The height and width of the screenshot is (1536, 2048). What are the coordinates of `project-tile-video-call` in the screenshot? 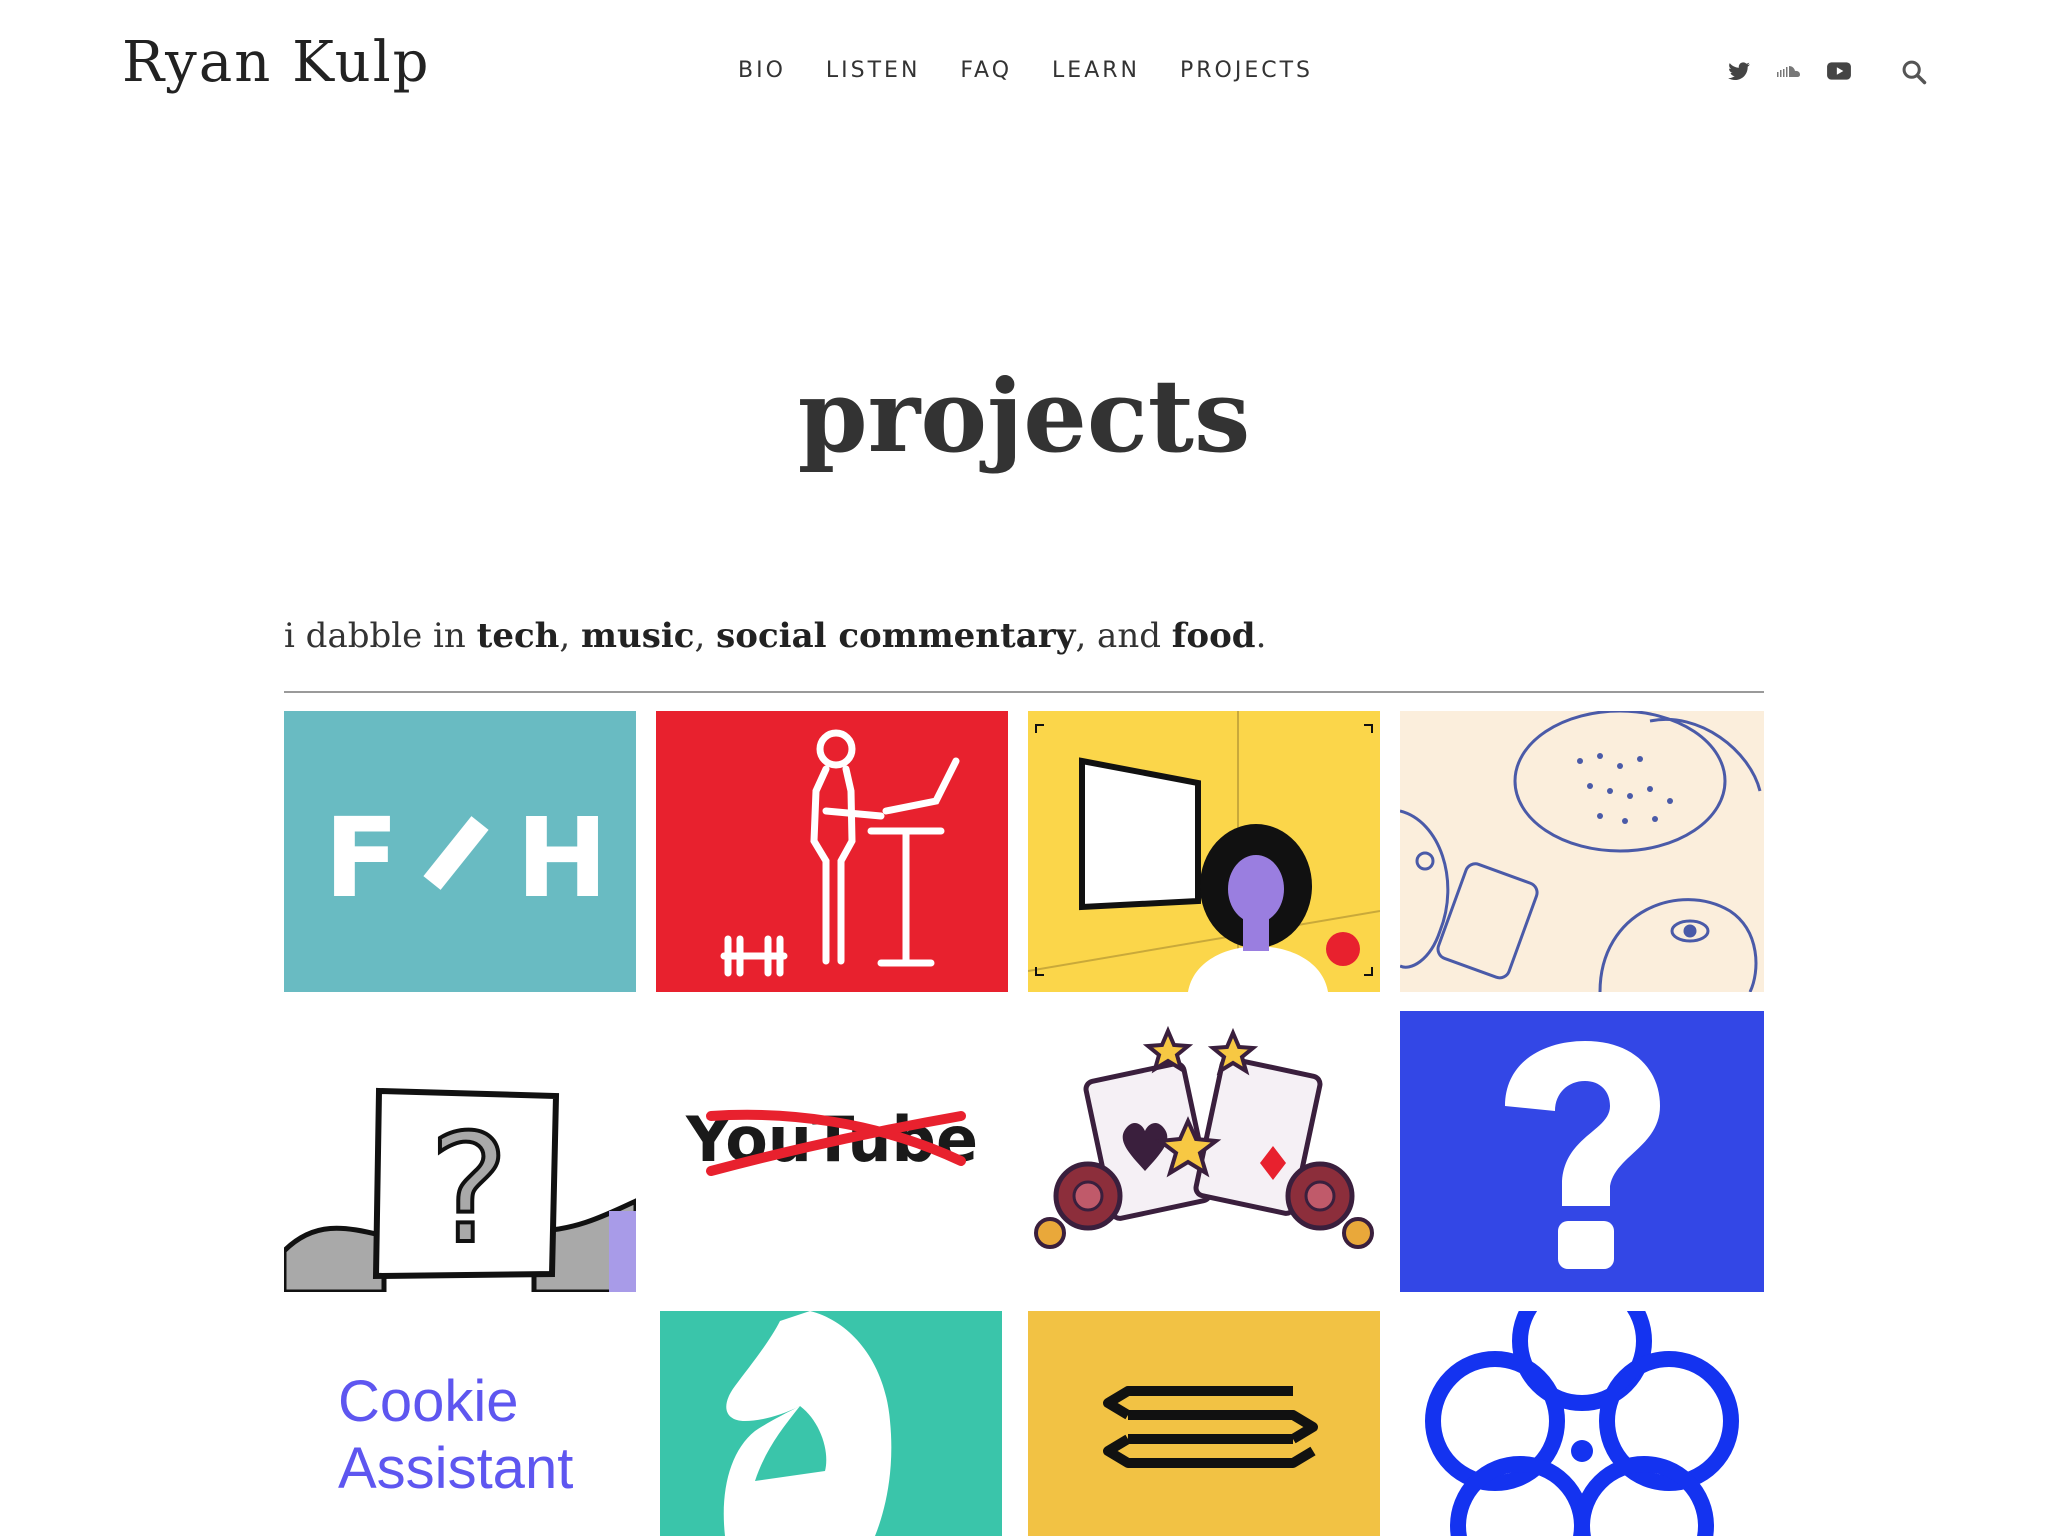 It's located at (1204, 851).